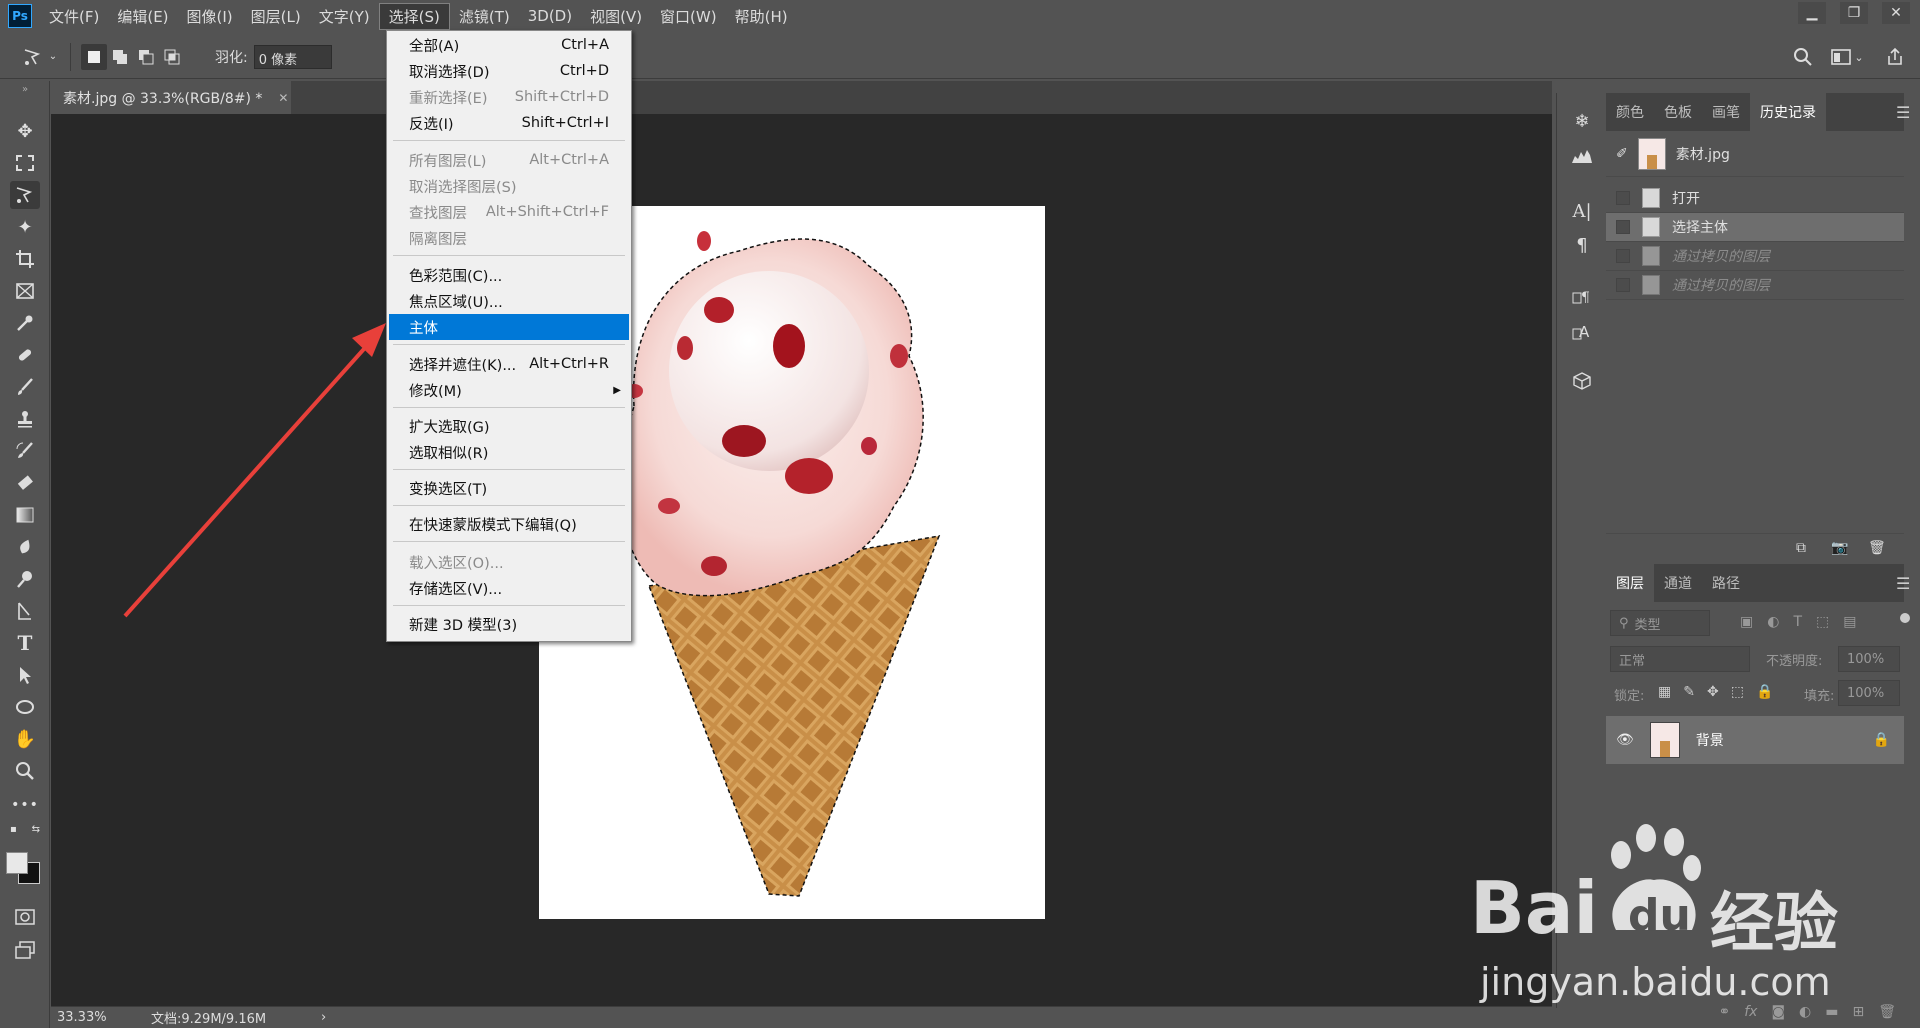  What do you see at coordinates (1726, 112) in the screenshot?
I see `tab-brushes: 画笔` at bounding box center [1726, 112].